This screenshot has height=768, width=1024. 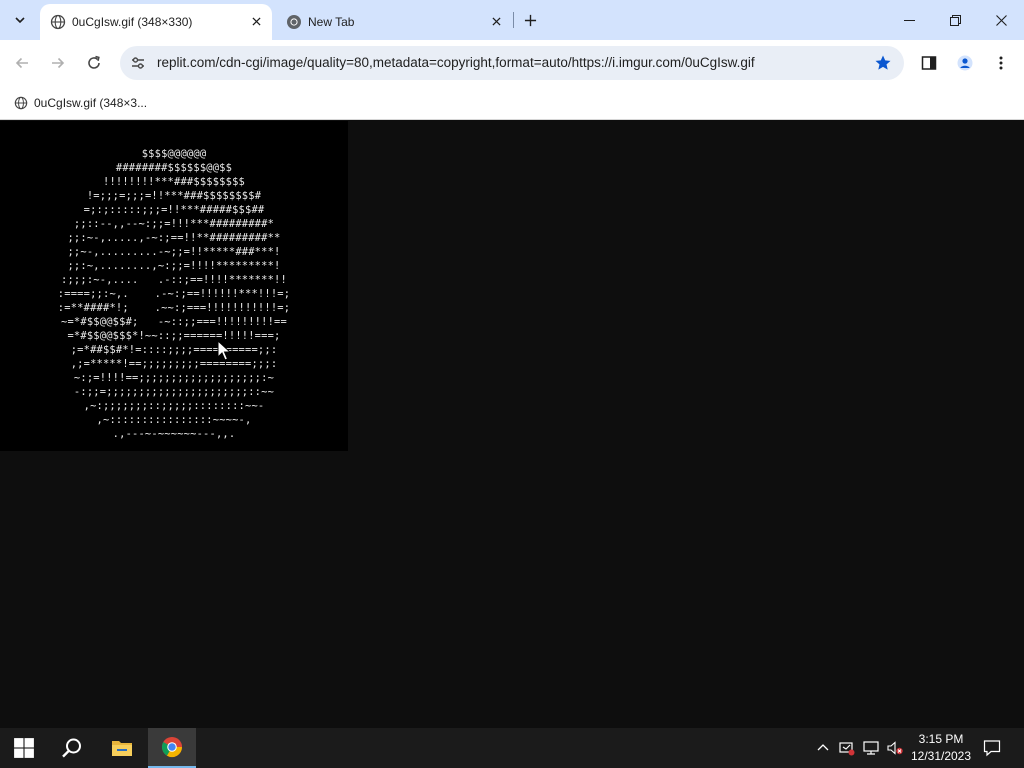 I want to click on minimize-icon, so click(x=909, y=20).